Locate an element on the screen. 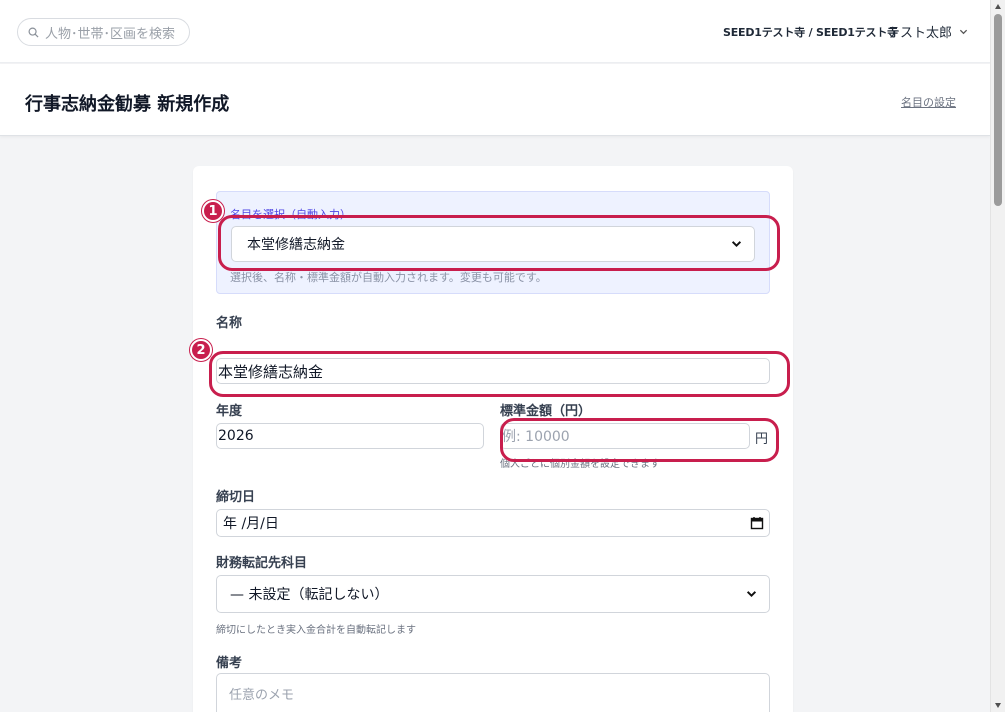 The height and width of the screenshot is (712, 1005). amount-input: 例: 10000 is located at coordinates (625, 436).